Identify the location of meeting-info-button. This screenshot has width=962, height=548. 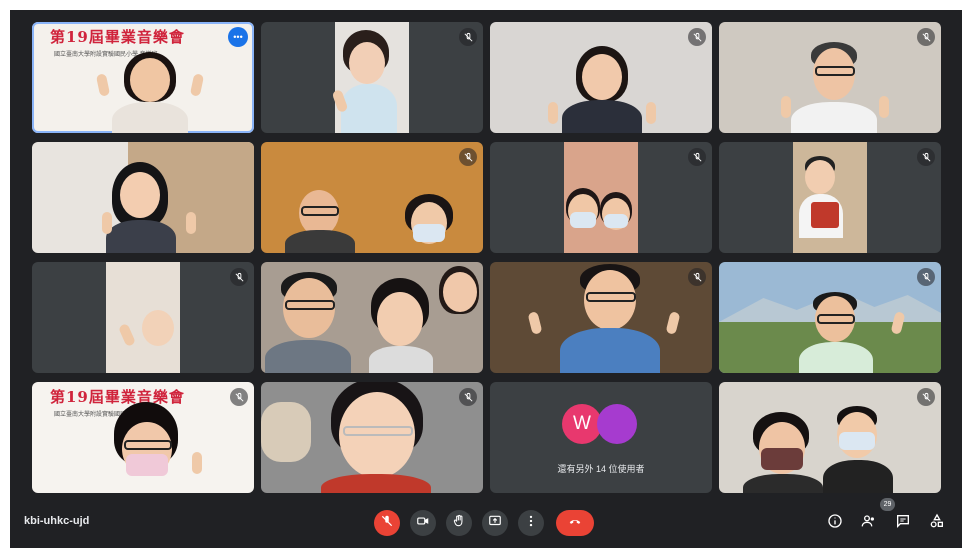
(835, 523).